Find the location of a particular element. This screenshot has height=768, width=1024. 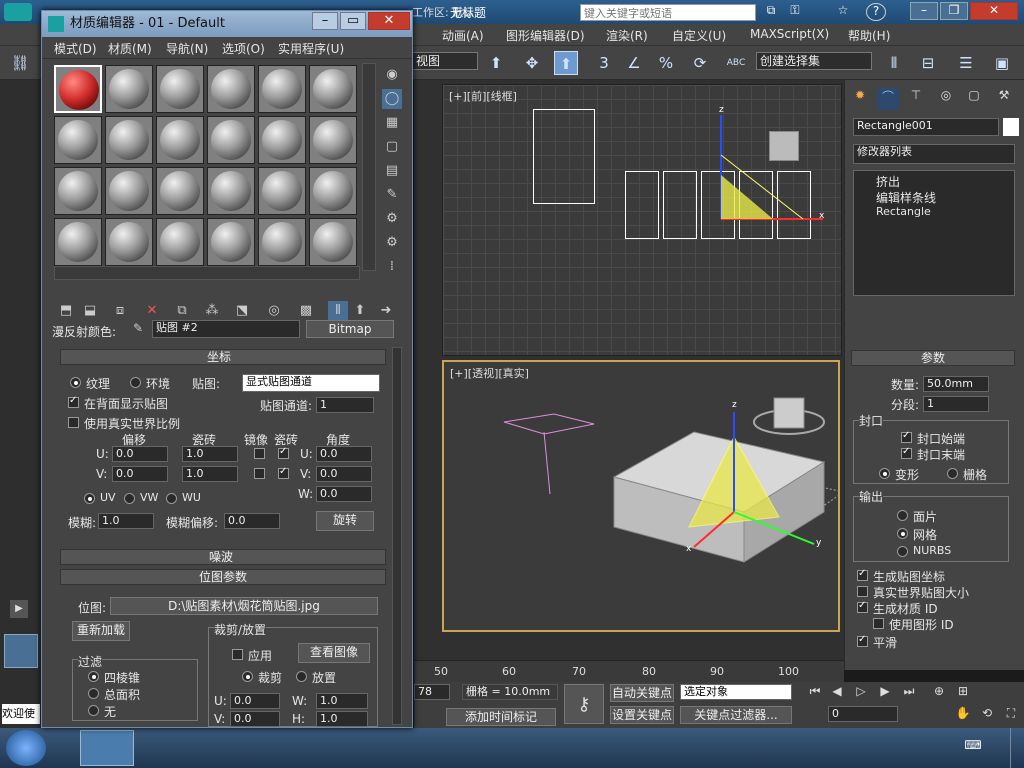

object-name-field: Rectangle001 is located at coordinates (926, 127).